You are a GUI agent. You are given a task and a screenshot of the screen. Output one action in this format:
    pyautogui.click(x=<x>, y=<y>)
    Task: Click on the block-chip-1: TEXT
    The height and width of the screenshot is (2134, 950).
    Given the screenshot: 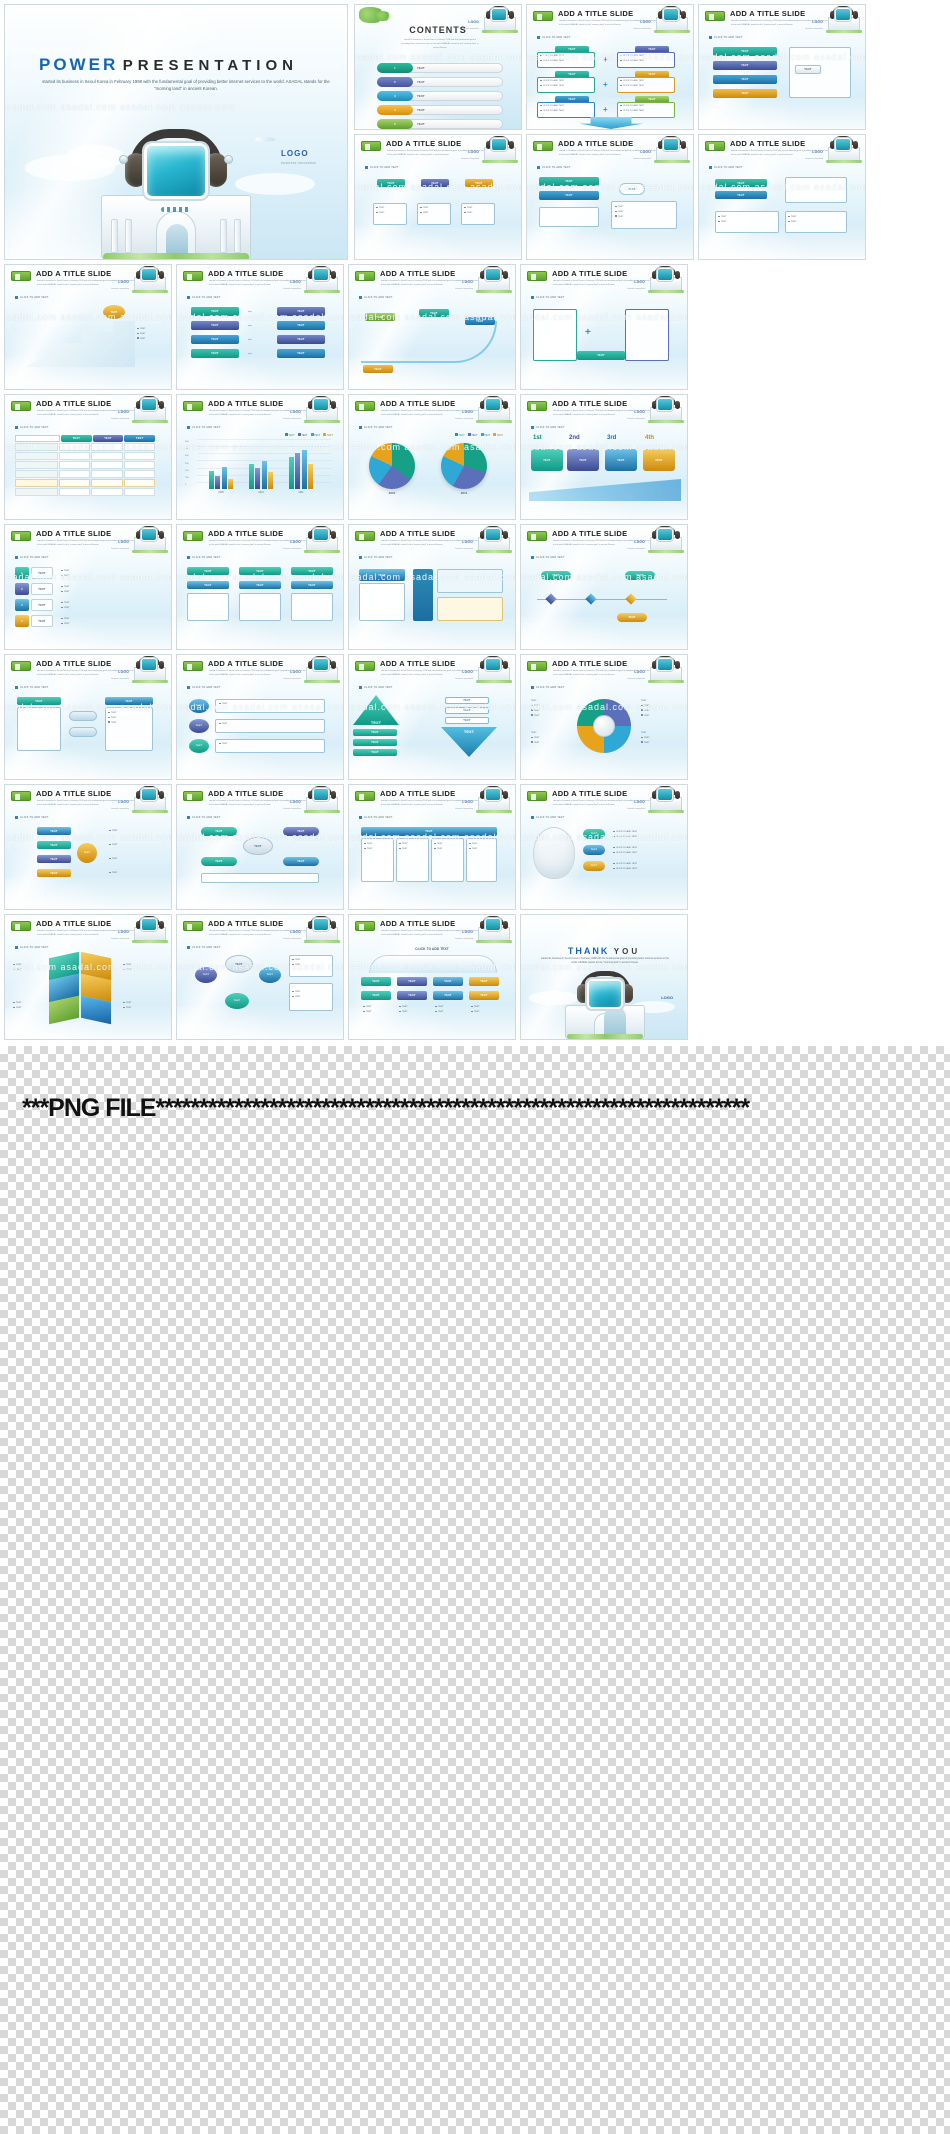 What is the action you would take?
    pyautogui.click(x=569, y=181)
    